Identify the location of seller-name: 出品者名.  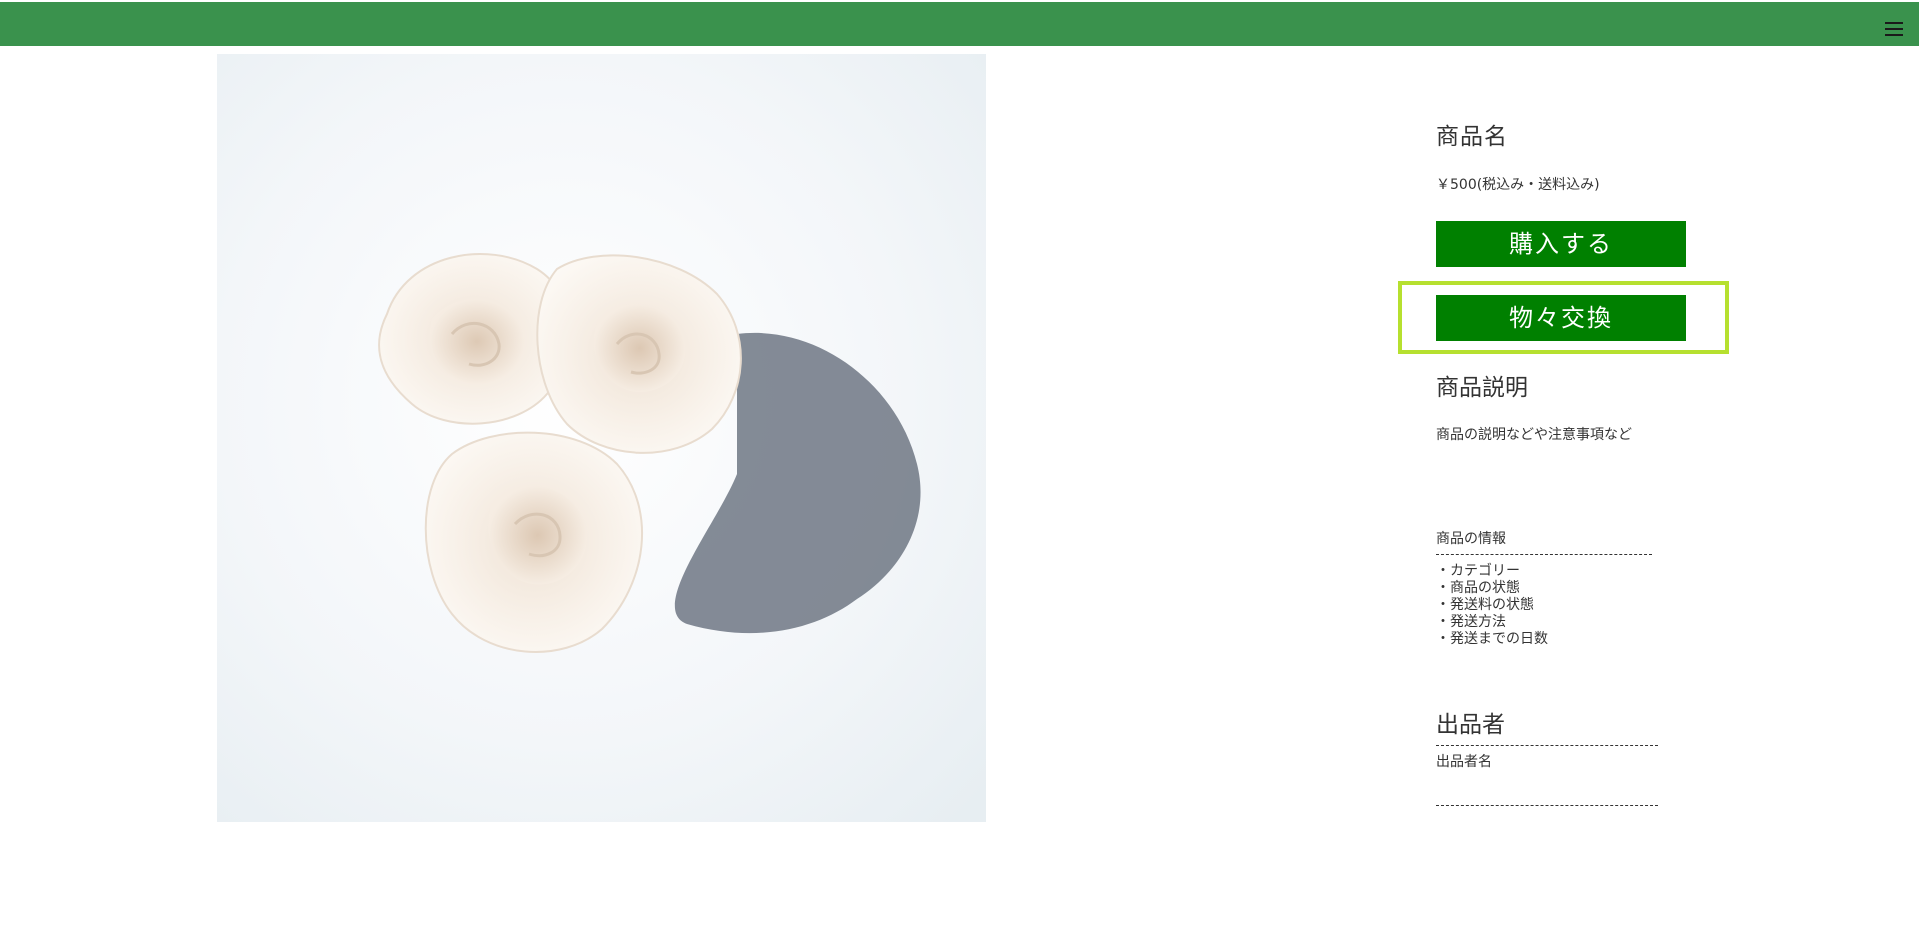
(1464, 761).